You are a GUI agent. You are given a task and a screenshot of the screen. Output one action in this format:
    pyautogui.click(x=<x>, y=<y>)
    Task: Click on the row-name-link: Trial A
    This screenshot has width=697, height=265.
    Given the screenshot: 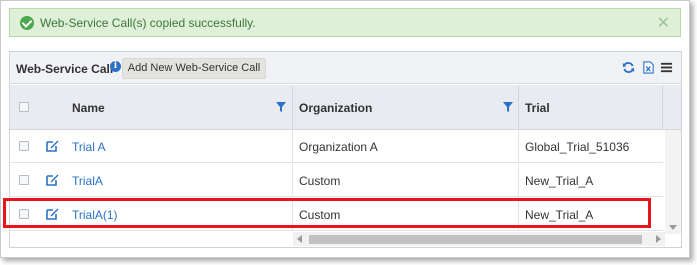 What is the action you would take?
    pyautogui.click(x=89, y=147)
    